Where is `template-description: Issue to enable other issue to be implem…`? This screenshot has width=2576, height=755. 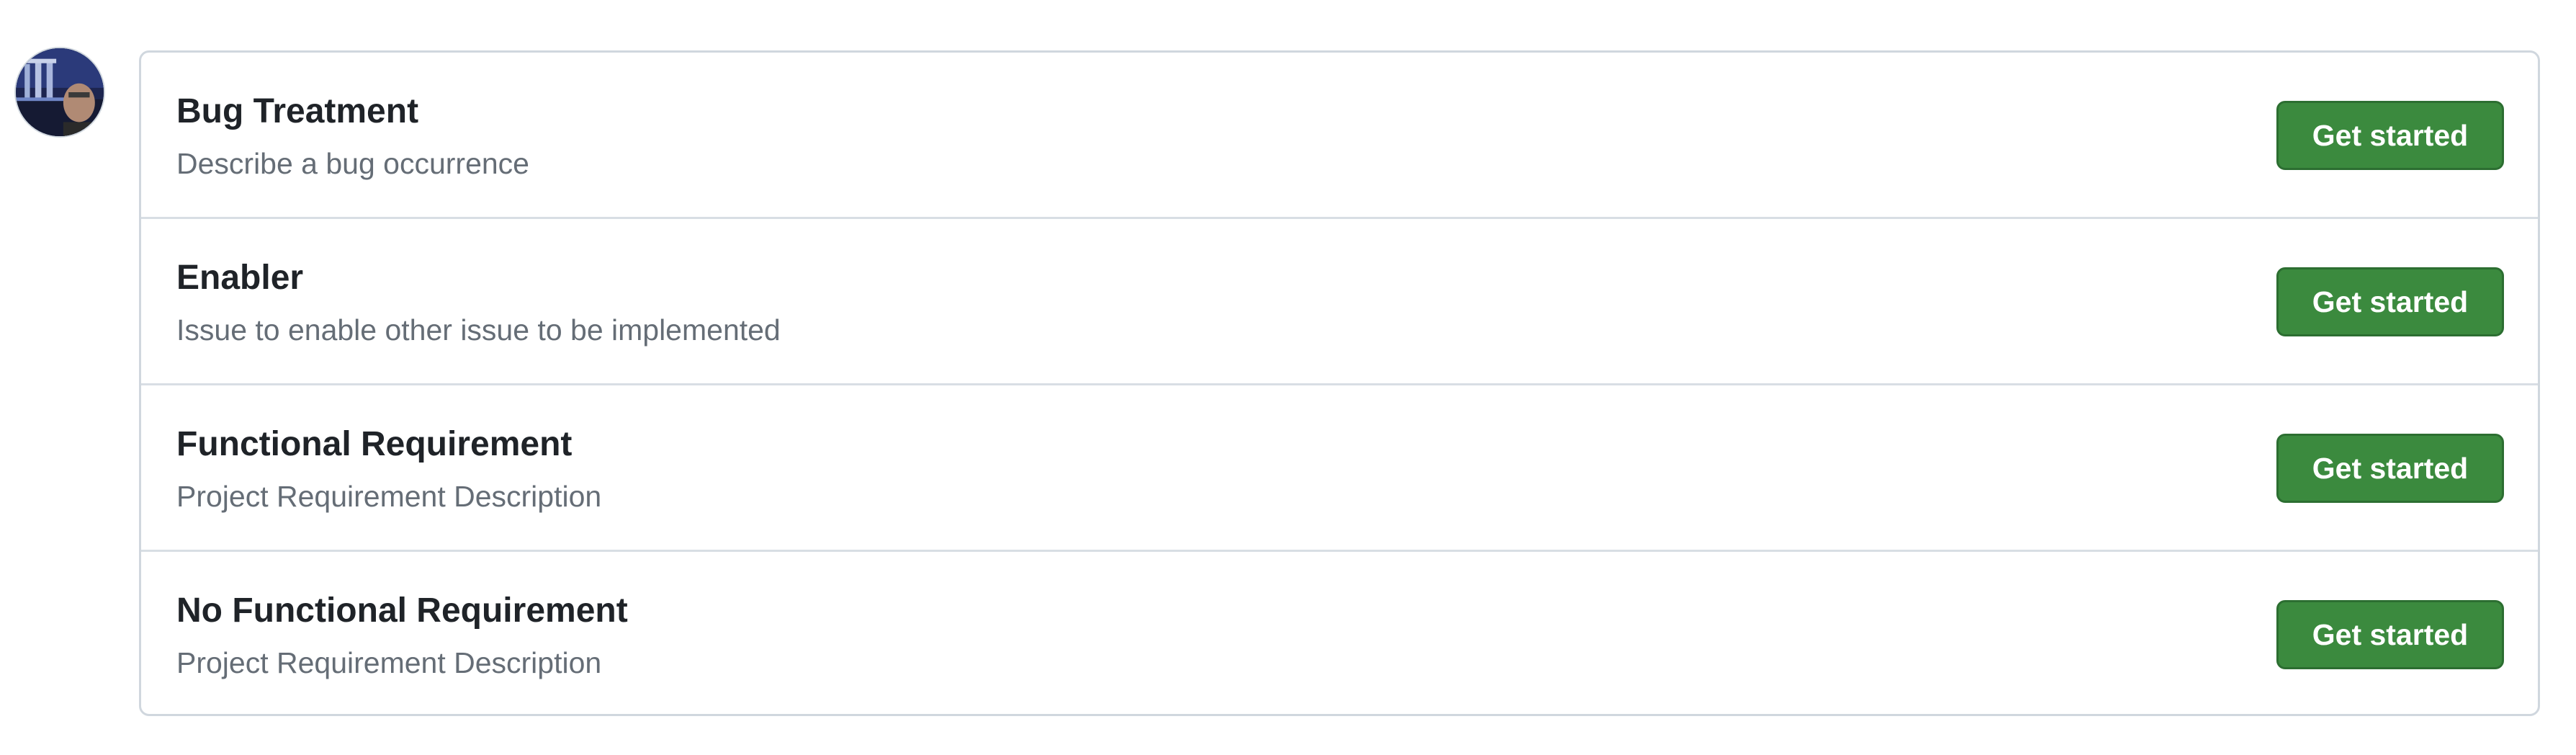 template-description: Issue to enable other issue to be implem… is located at coordinates (478, 330).